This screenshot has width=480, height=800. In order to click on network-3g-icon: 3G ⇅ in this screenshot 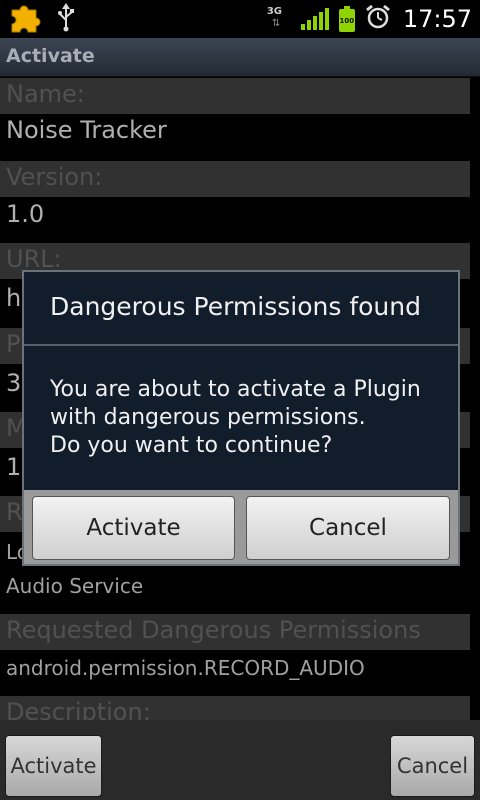, I will do `click(278, 19)`.